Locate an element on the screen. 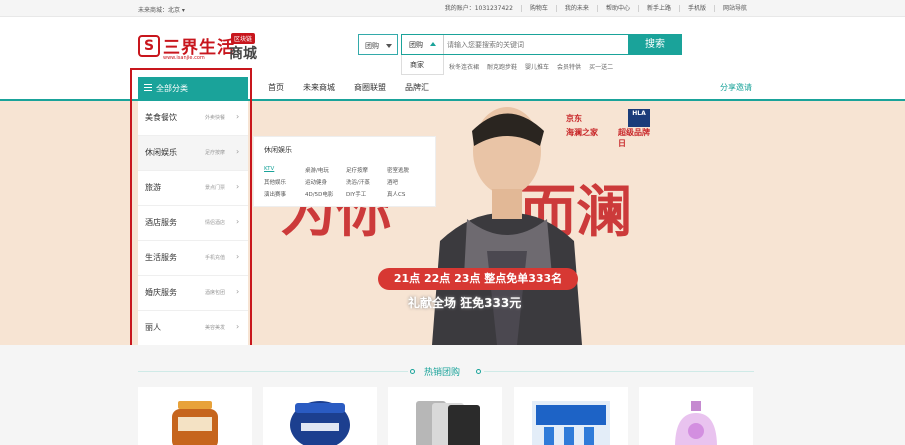 The height and width of the screenshot is (445, 905). logo-mall: 商城 is located at coordinates (243, 54).